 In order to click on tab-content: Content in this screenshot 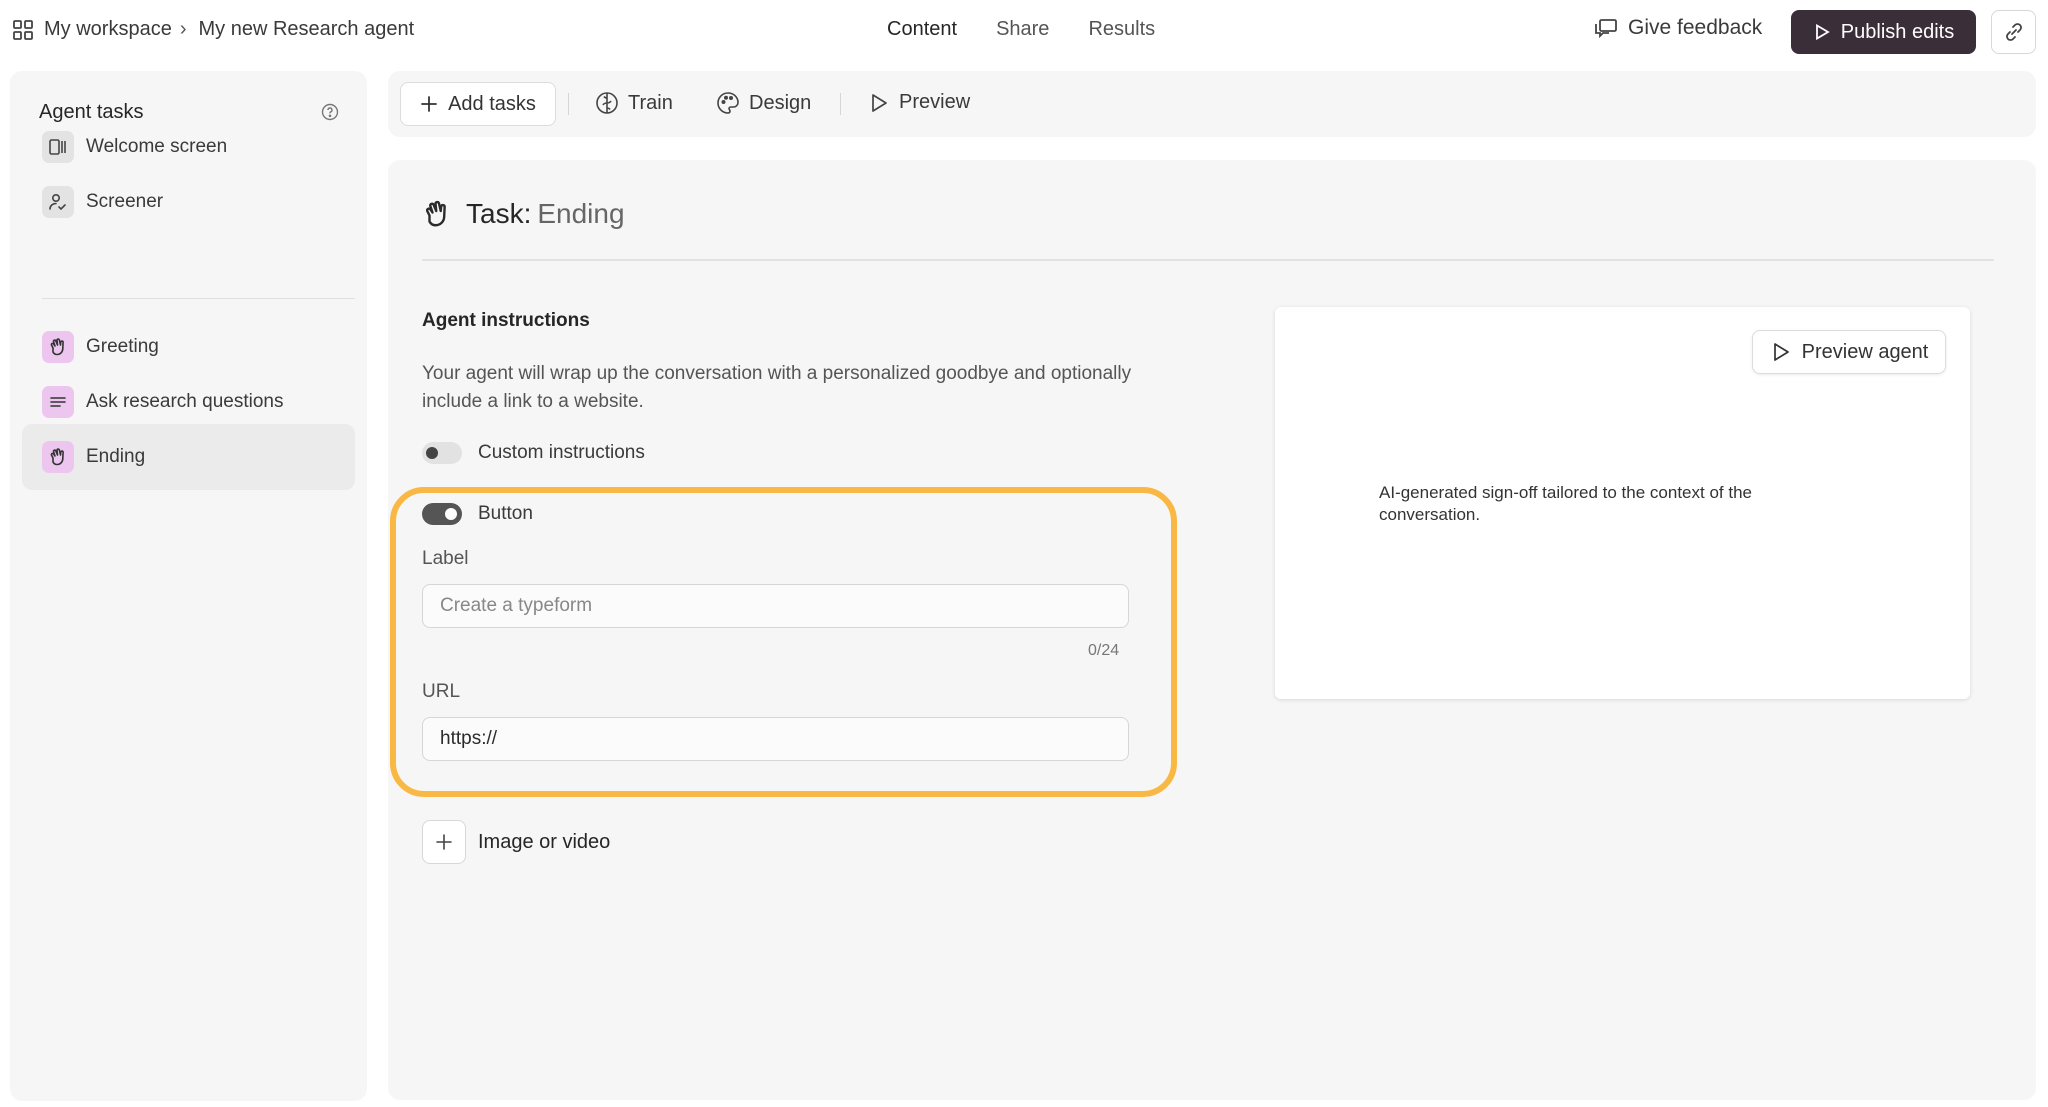, I will do `click(922, 29)`.